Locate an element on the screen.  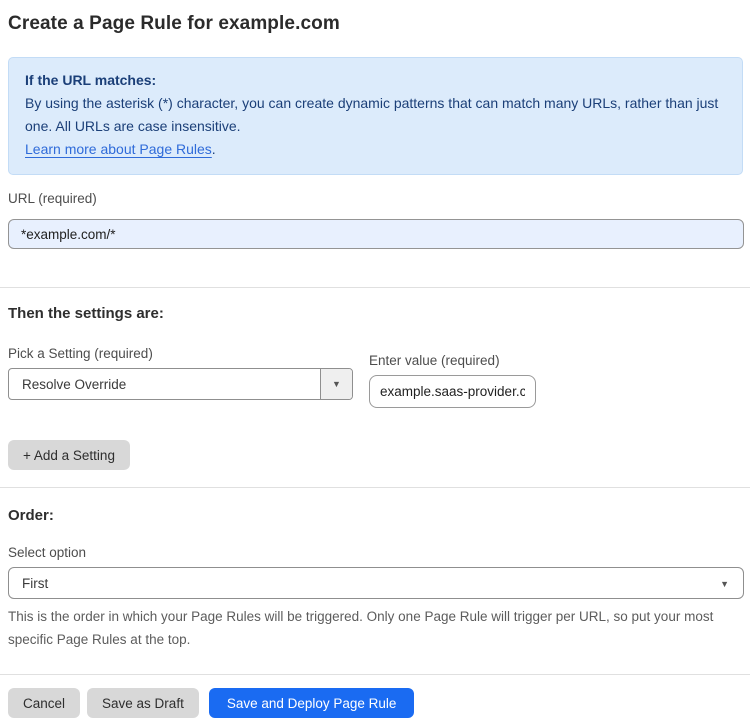
pick-setting-selected-value: Resolve Override is located at coordinates (74, 384).